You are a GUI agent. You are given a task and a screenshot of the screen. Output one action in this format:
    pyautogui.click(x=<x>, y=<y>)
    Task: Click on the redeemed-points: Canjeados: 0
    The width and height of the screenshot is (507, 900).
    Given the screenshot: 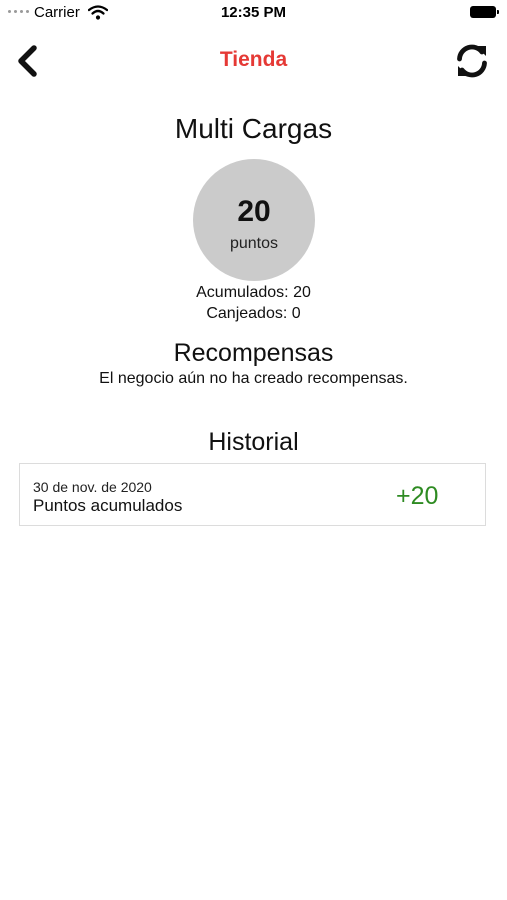 What is the action you would take?
    pyautogui.click(x=253, y=313)
    